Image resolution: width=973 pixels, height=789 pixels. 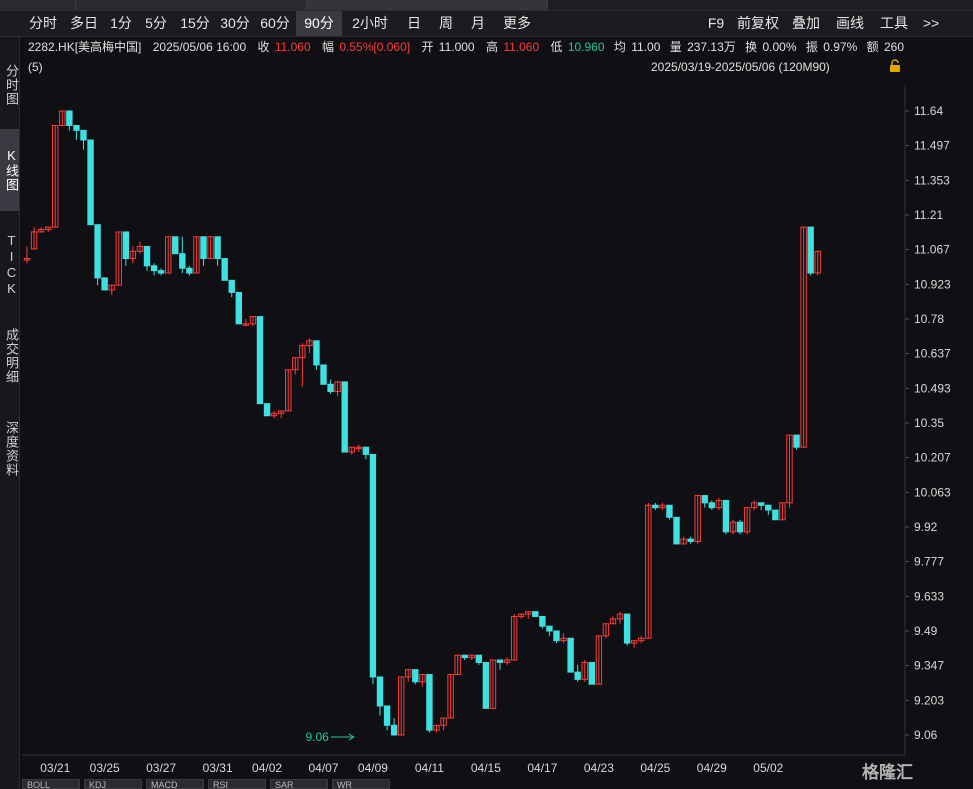 I want to click on x-tick-label: 04/02, so click(x=267, y=768).